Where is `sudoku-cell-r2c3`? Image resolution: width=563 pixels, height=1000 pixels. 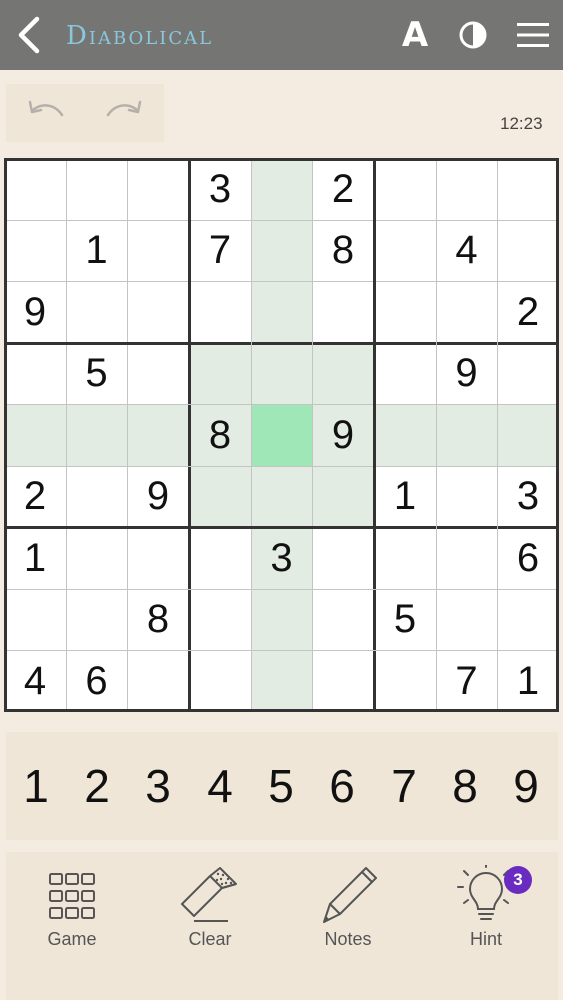
sudoku-cell-r2c3 is located at coordinates (158, 250).